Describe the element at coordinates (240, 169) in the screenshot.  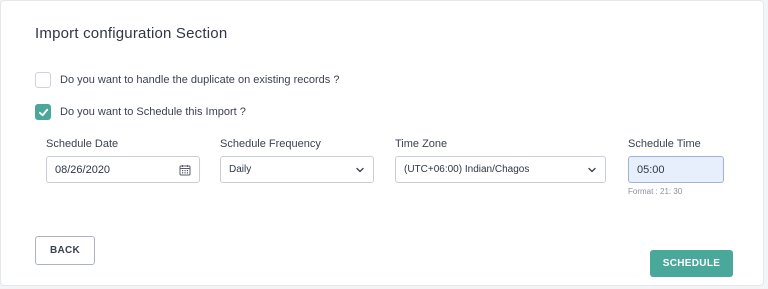
I see `schedule-frequency-value: Daily` at that location.